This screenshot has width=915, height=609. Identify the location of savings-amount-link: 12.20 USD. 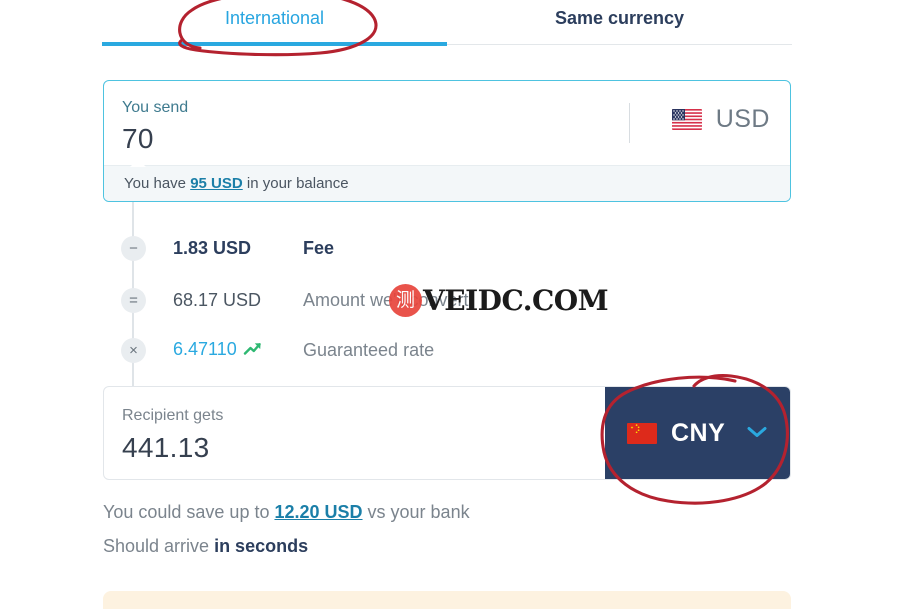
(318, 512).